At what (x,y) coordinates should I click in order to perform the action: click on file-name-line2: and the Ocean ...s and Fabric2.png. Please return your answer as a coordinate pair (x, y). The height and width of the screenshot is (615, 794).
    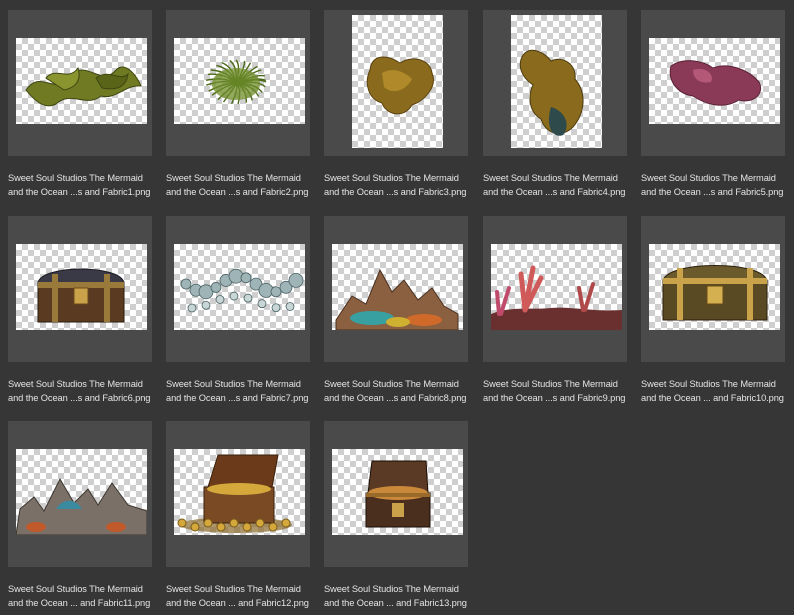
    Looking at the image, I should click on (237, 192).